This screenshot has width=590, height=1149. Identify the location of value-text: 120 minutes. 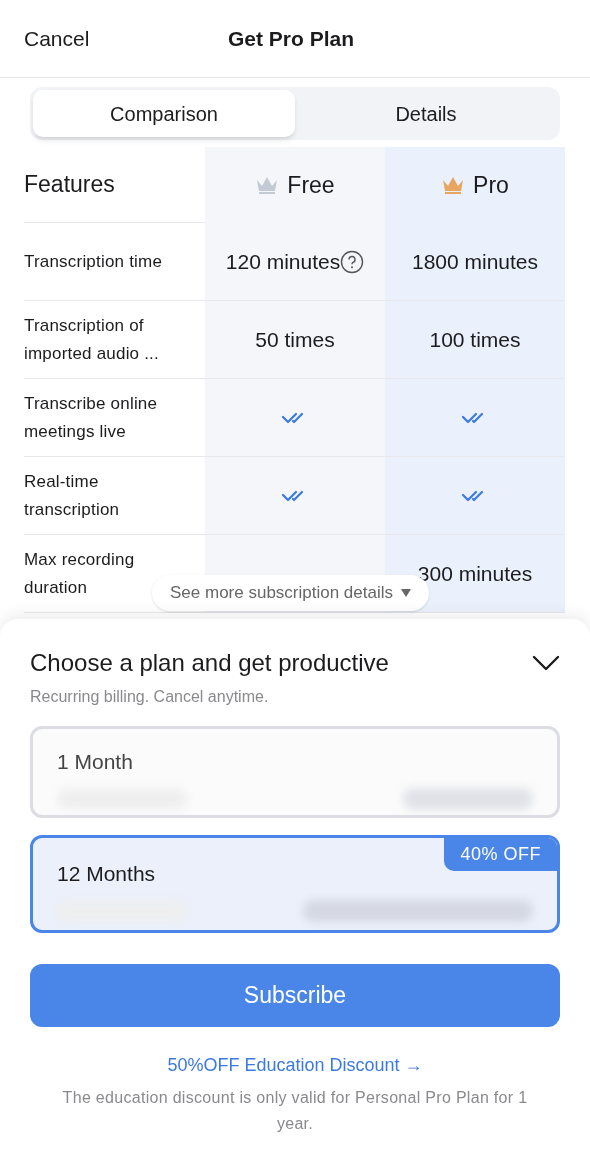
(283, 261).